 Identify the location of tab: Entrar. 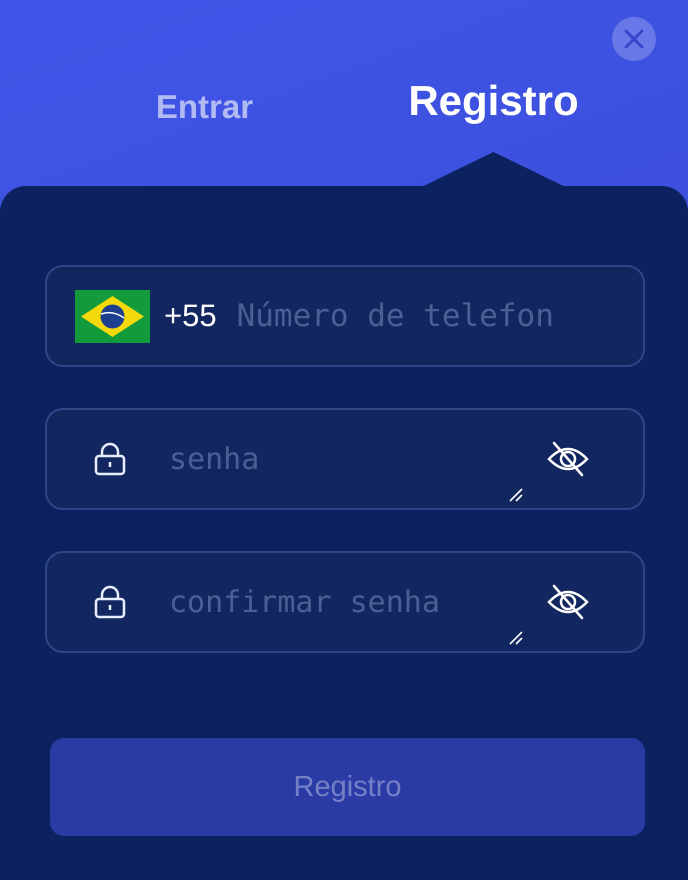
(205, 107).